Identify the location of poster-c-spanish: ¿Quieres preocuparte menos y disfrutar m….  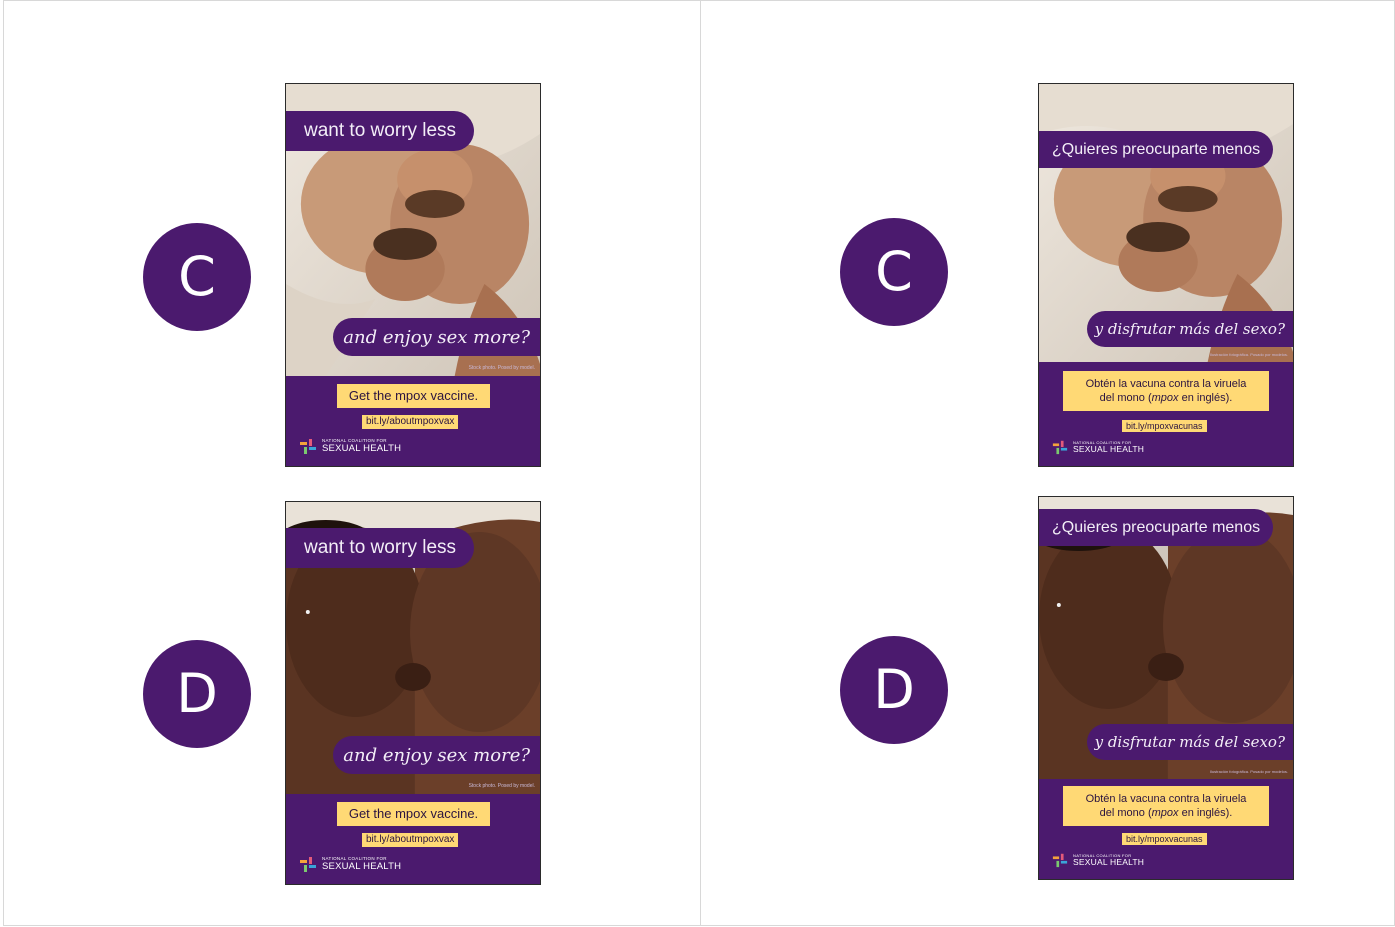
(1166, 275).